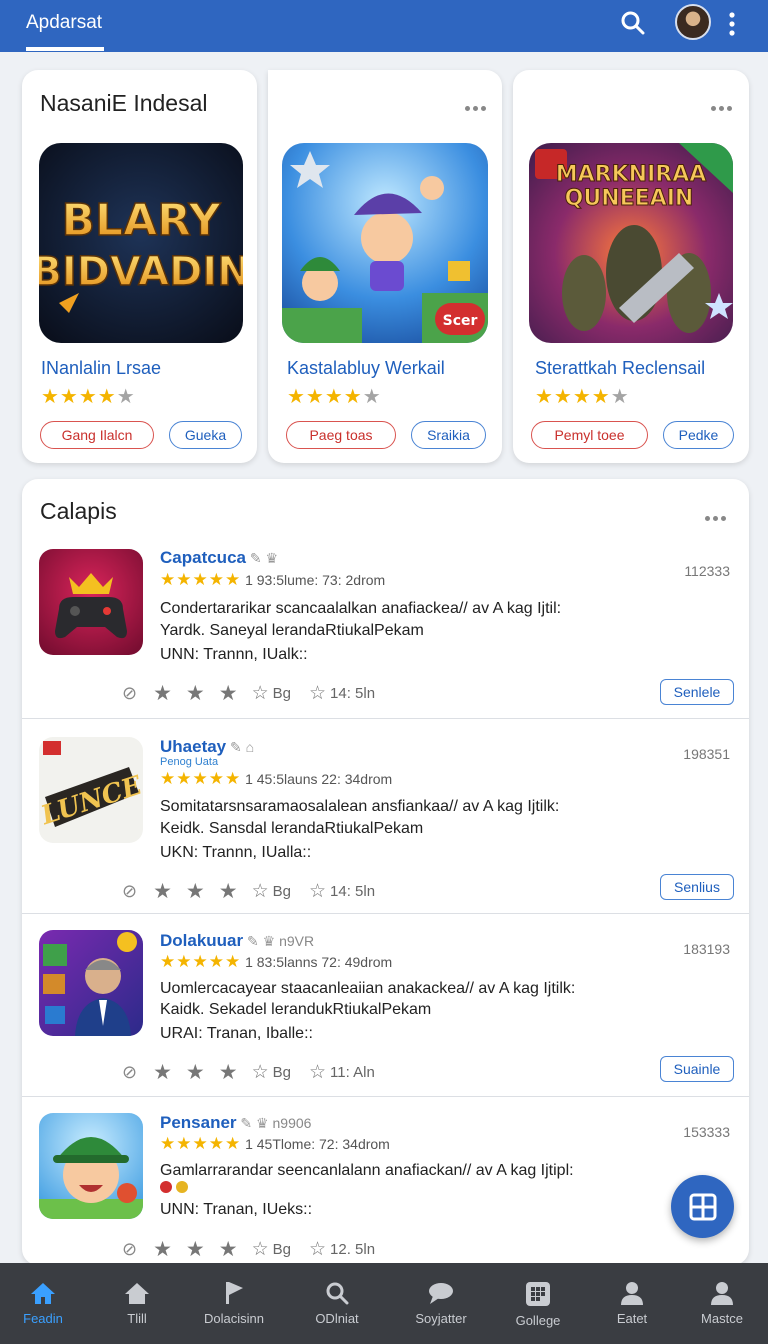  What do you see at coordinates (385, 243) in the screenshot?
I see `game-cover-image: Scer` at bounding box center [385, 243].